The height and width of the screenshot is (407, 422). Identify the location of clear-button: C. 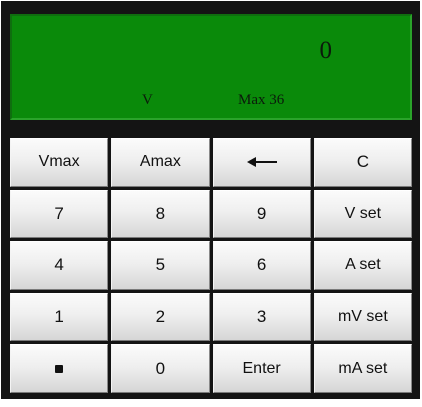
(362, 162).